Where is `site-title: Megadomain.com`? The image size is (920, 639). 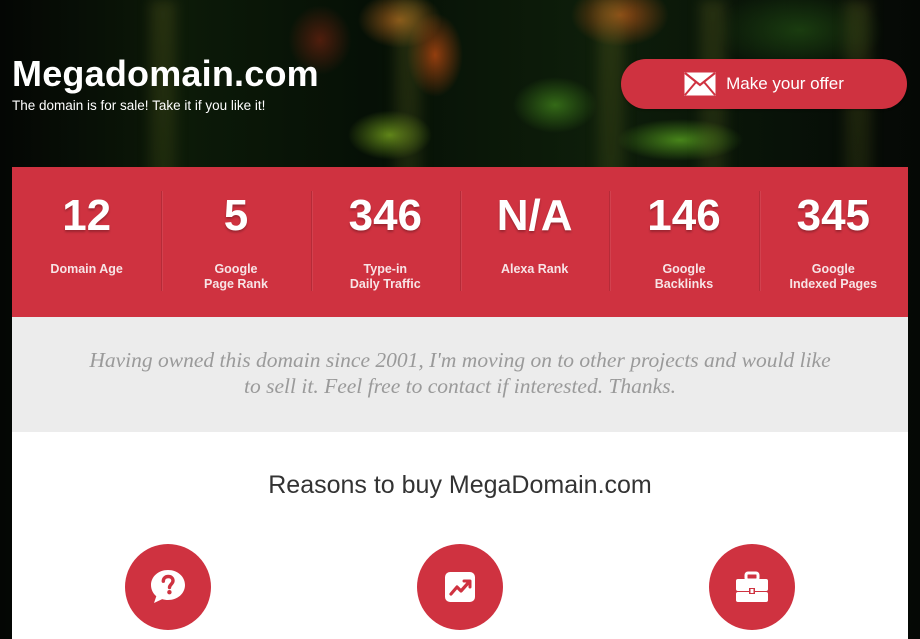 site-title: Megadomain.com is located at coordinates (165, 73).